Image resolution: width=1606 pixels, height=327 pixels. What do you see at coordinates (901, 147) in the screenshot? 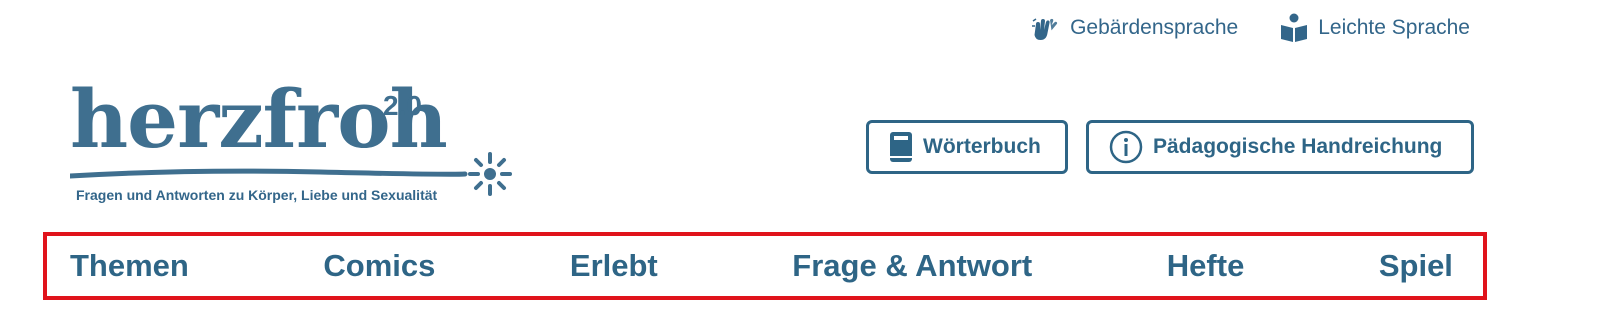
I see `book-icon` at bounding box center [901, 147].